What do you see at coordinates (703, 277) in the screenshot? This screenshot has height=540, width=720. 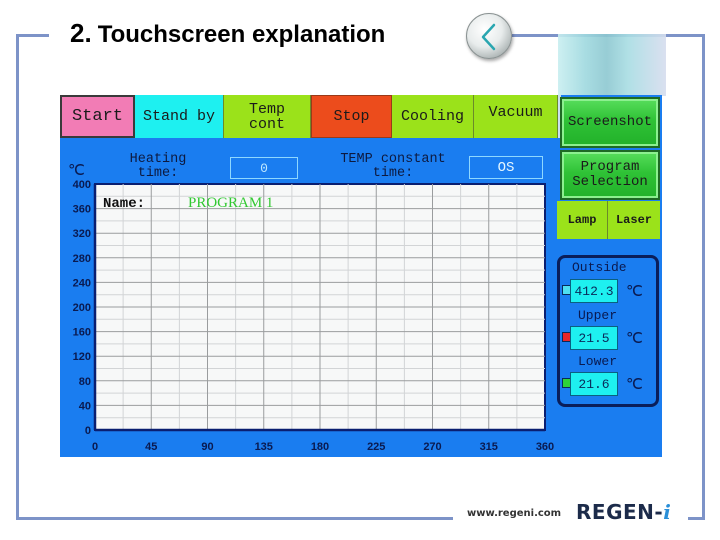 I see `frame-line-right` at bounding box center [703, 277].